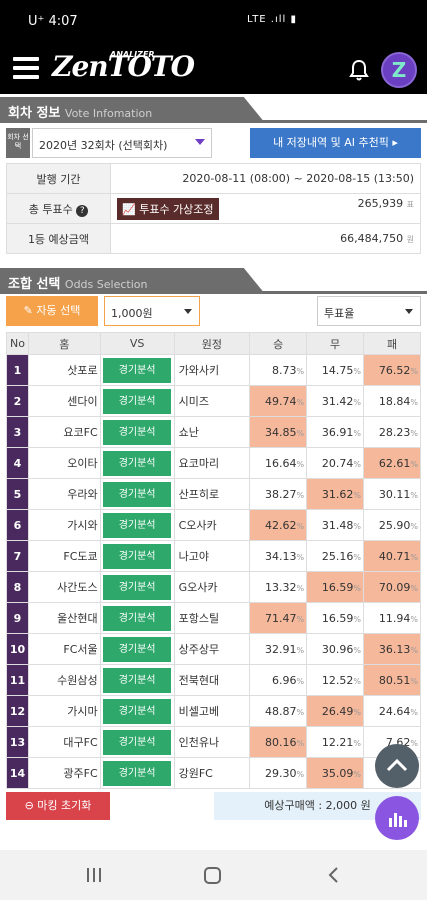 The image size is (427, 900). I want to click on auto-select-button: ✎ 자동 선택, so click(52, 311).